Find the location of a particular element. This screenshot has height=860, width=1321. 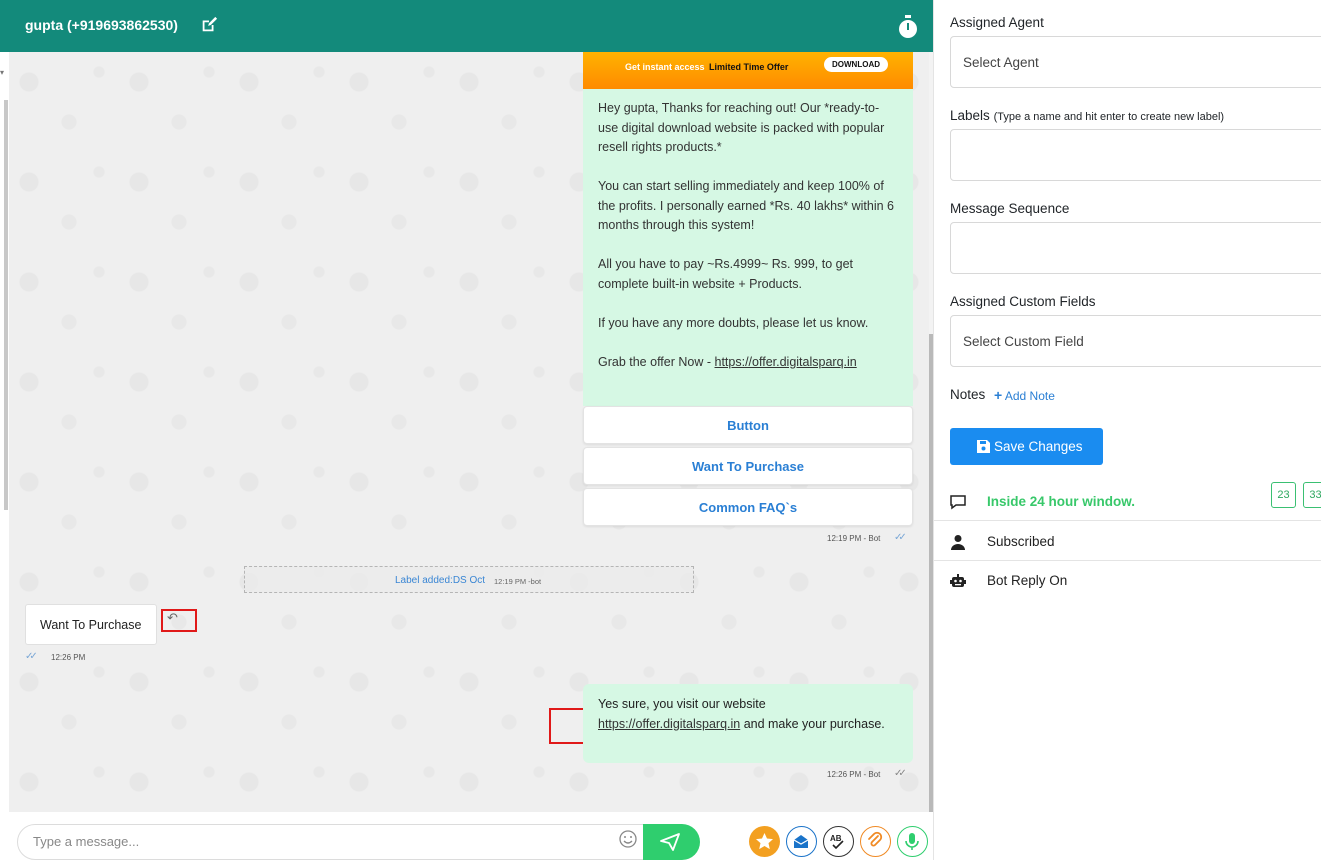

reply-button: ↶ is located at coordinates (179, 620).